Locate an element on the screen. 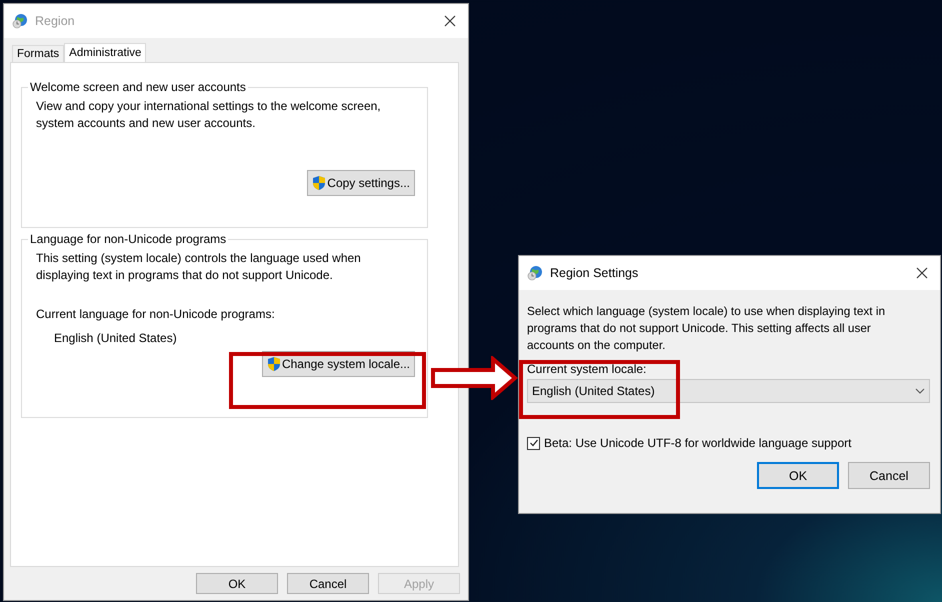 This screenshot has height=602, width=942. tab: Administrative is located at coordinates (105, 52).